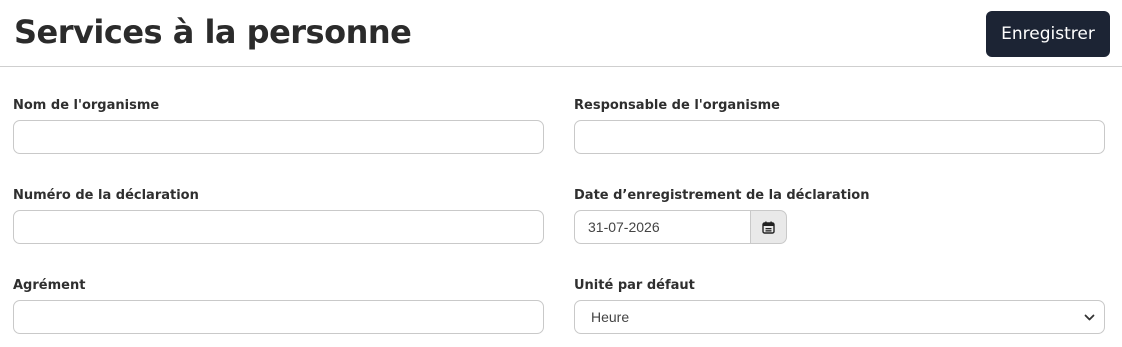 The width and height of the screenshot is (1122, 347). I want to click on calendar-button, so click(768, 227).